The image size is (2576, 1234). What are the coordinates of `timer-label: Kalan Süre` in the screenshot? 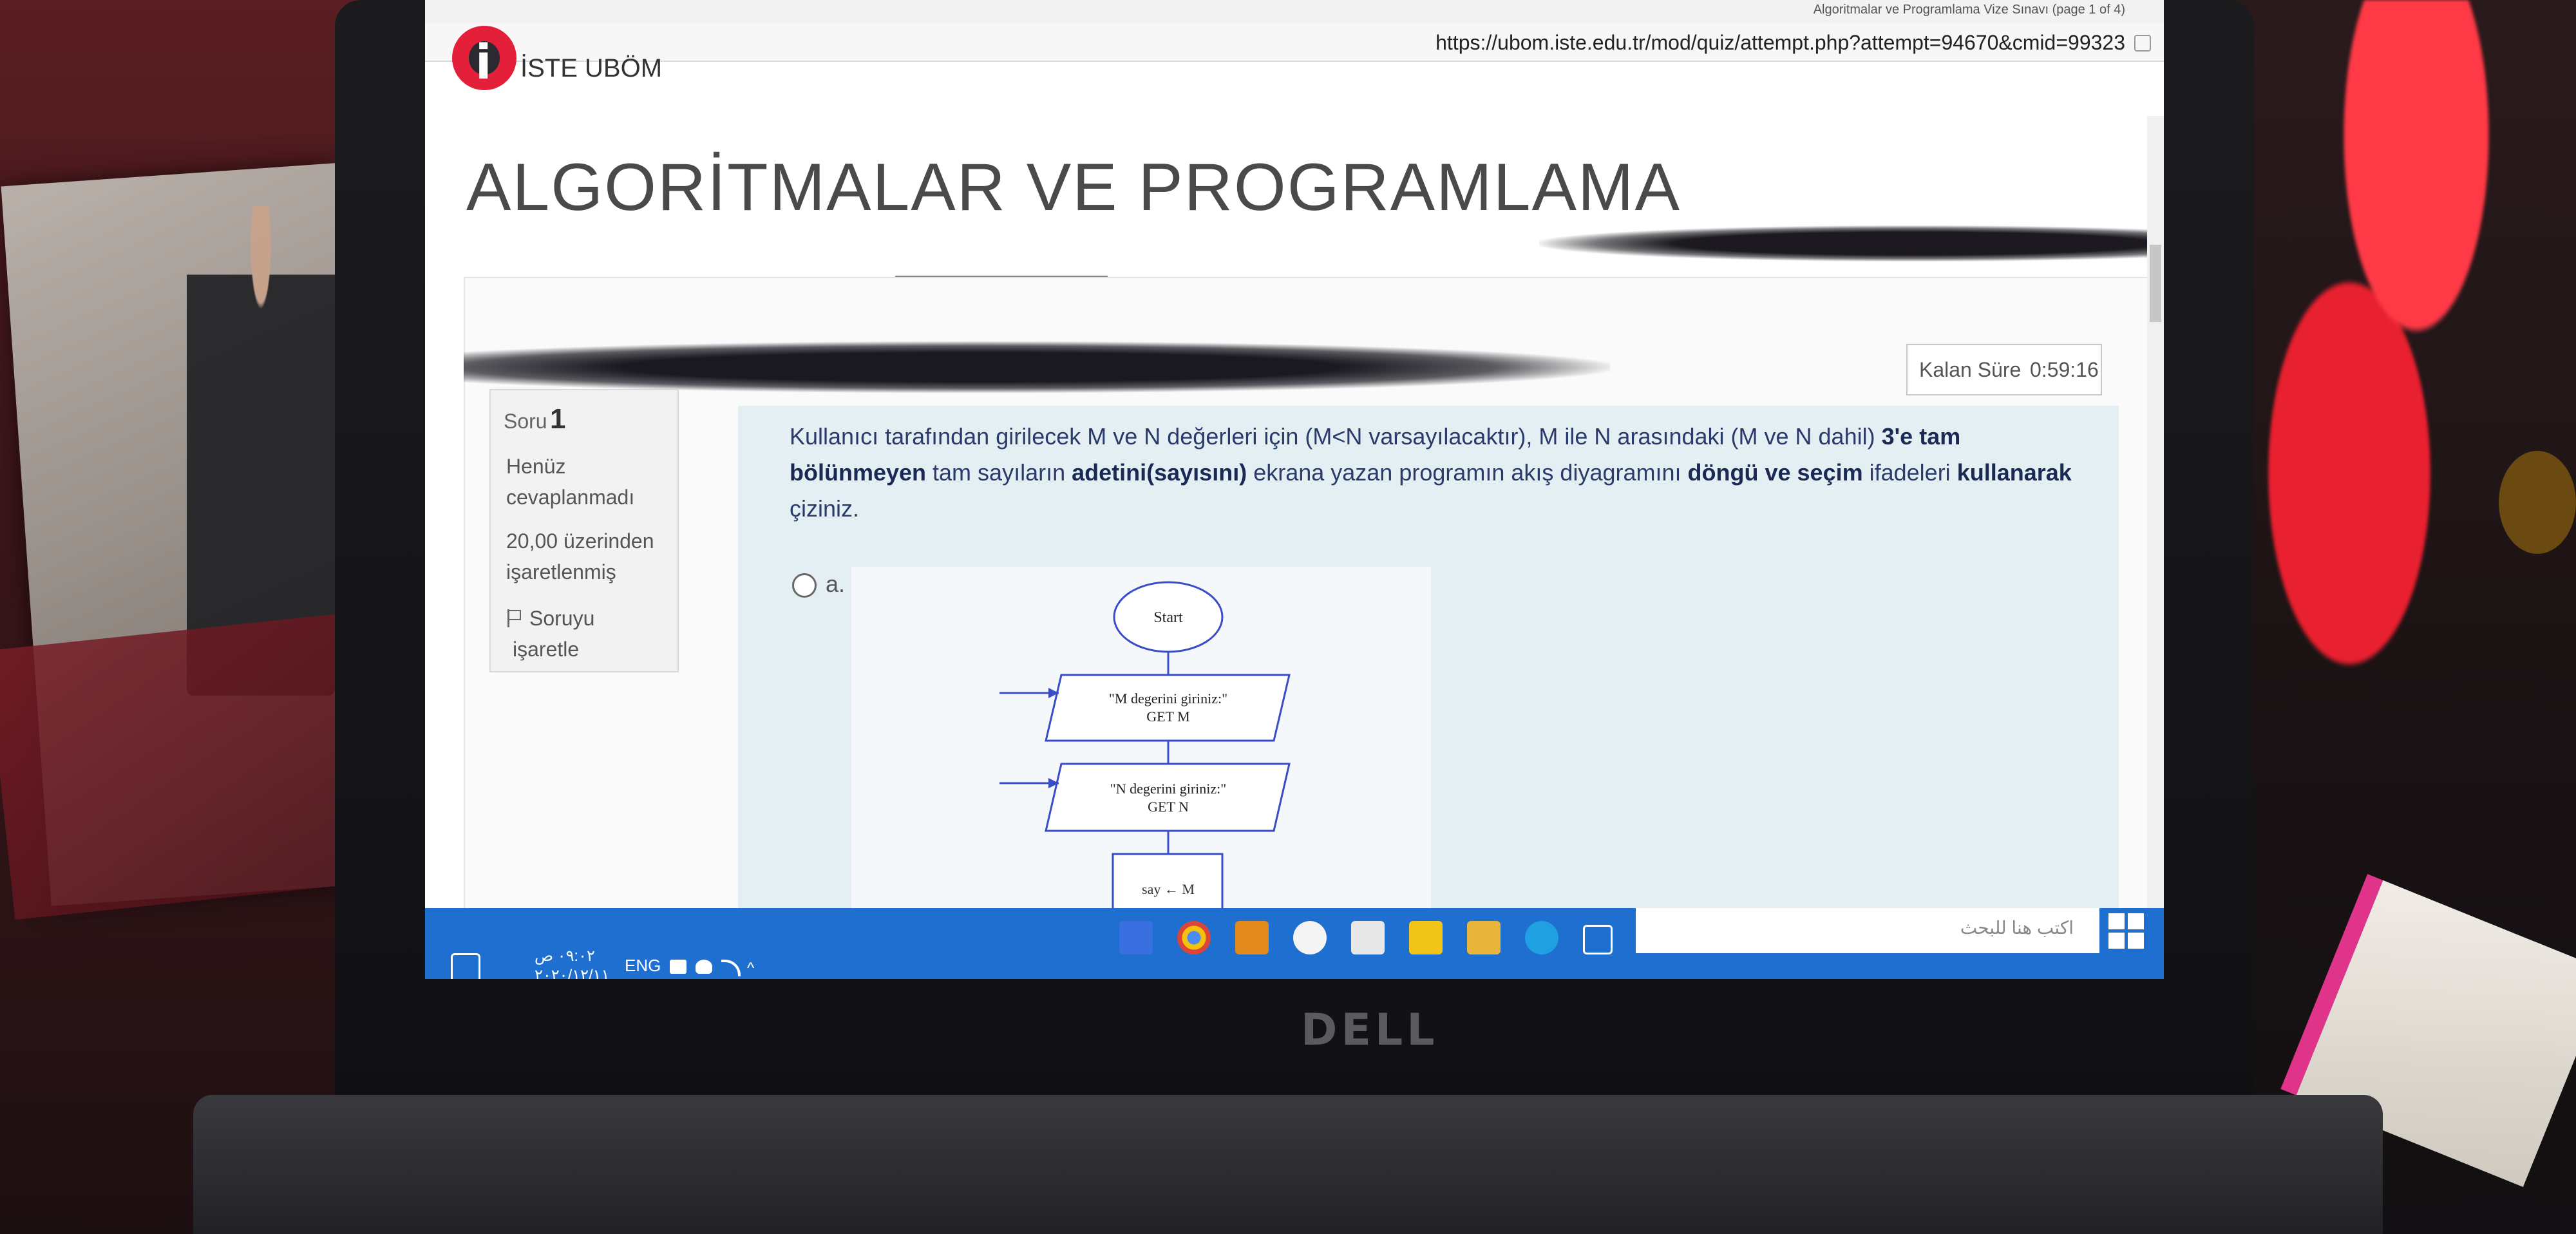 It's located at (1971, 369).